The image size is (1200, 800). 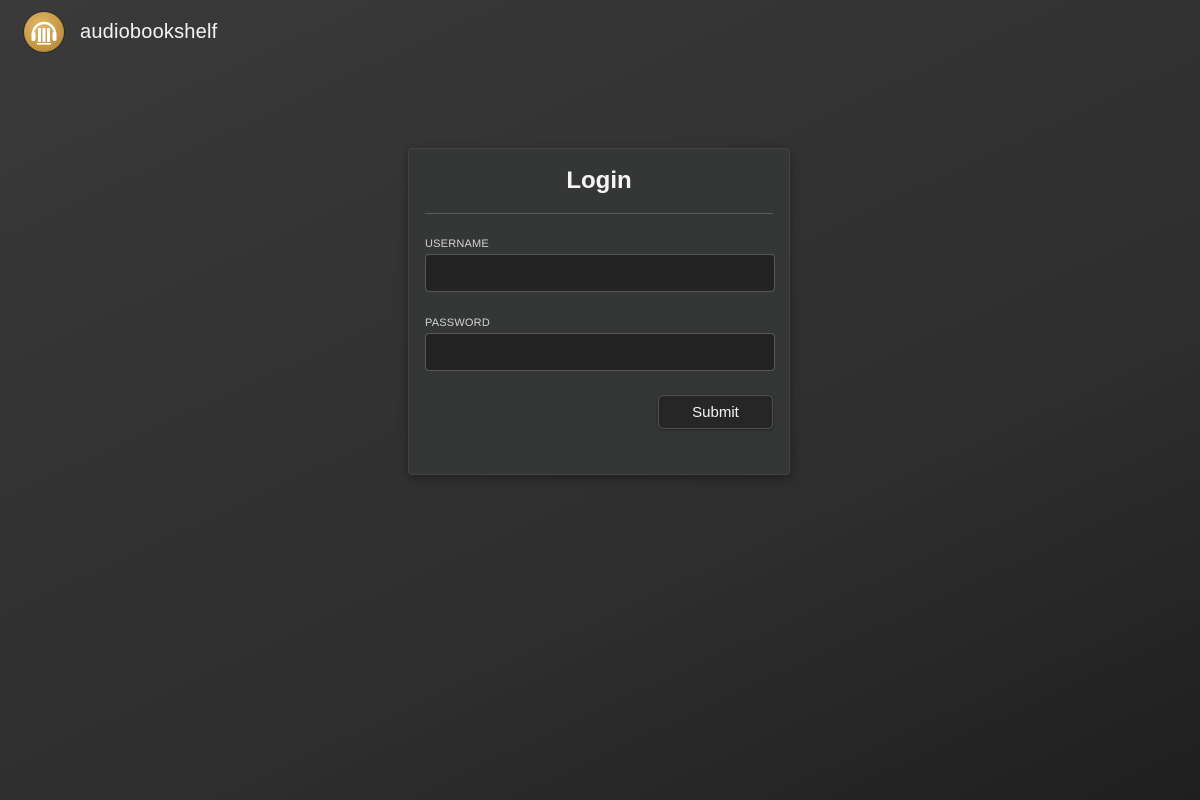 What do you see at coordinates (599, 180) in the screenshot?
I see `login-title: Login` at bounding box center [599, 180].